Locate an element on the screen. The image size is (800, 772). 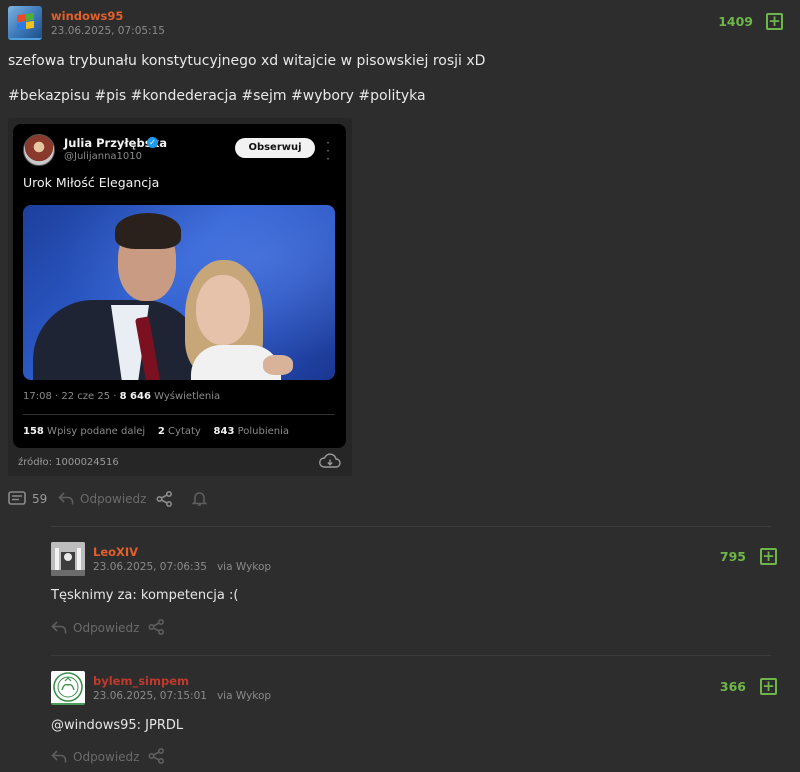
comment-body: Tęsknimy za: kompetencja :( is located at coordinates (145, 595).